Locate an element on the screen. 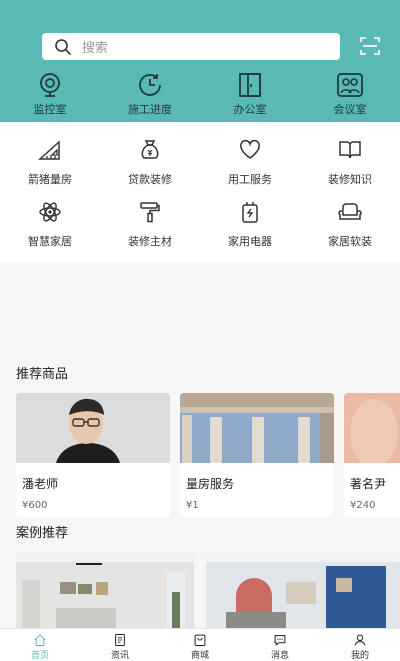  scan-icon is located at coordinates (370, 46).